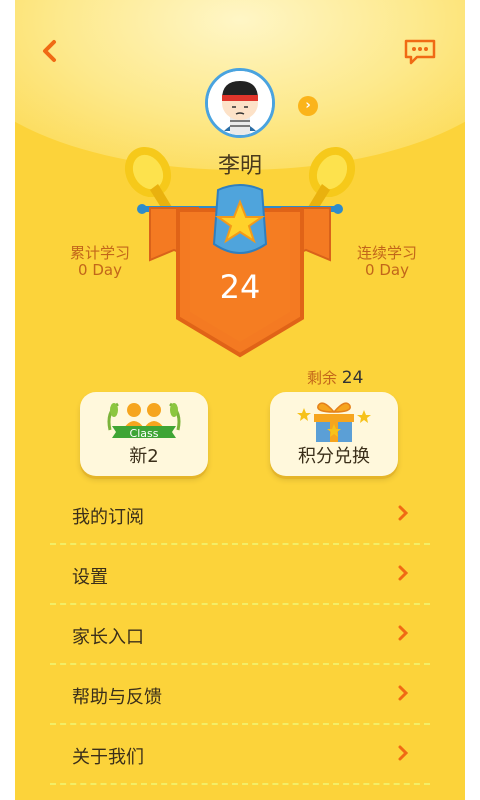 The image size is (480, 800). Describe the element at coordinates (108, 637) in the screenshot. I see `menu-item-label: 家长入口` at that location.